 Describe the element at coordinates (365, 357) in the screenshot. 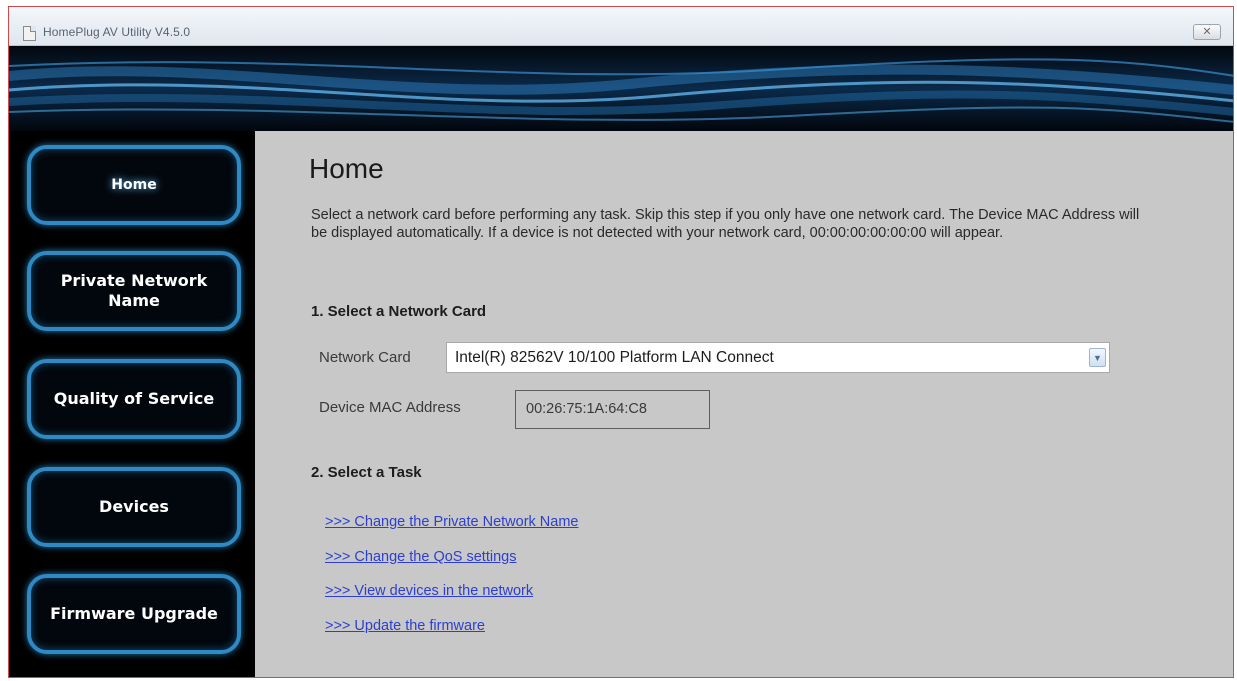

I see `network-card-label: Network Card` at that location.